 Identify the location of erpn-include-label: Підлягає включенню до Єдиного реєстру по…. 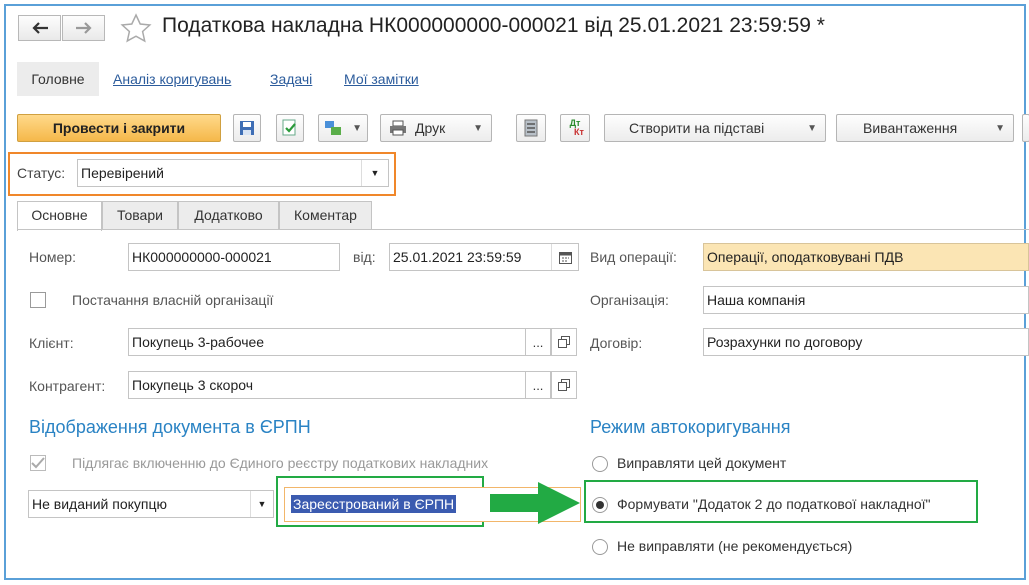
(280, 463).